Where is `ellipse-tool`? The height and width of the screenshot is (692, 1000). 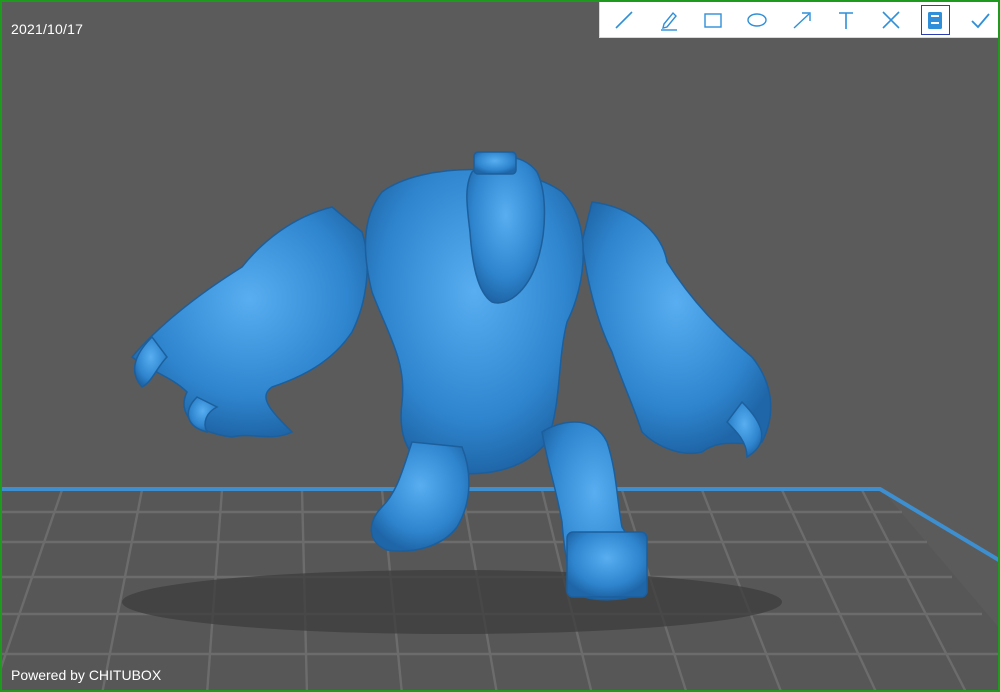
ellipse-tool is located at coordinates (757, 20).